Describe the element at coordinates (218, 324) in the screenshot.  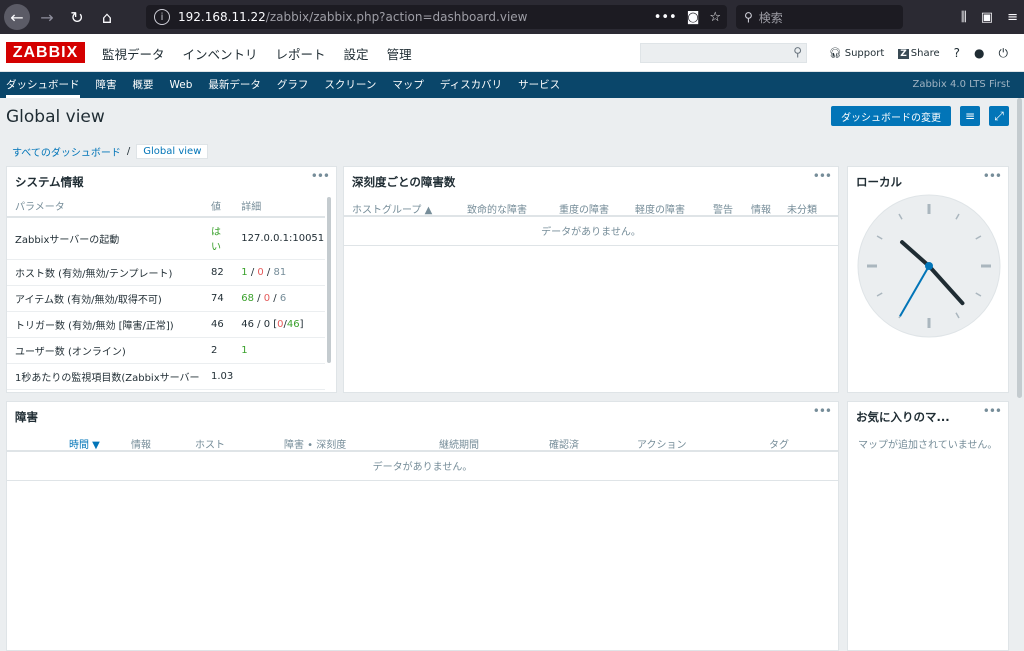
I see `value-cell: 46` at that location.